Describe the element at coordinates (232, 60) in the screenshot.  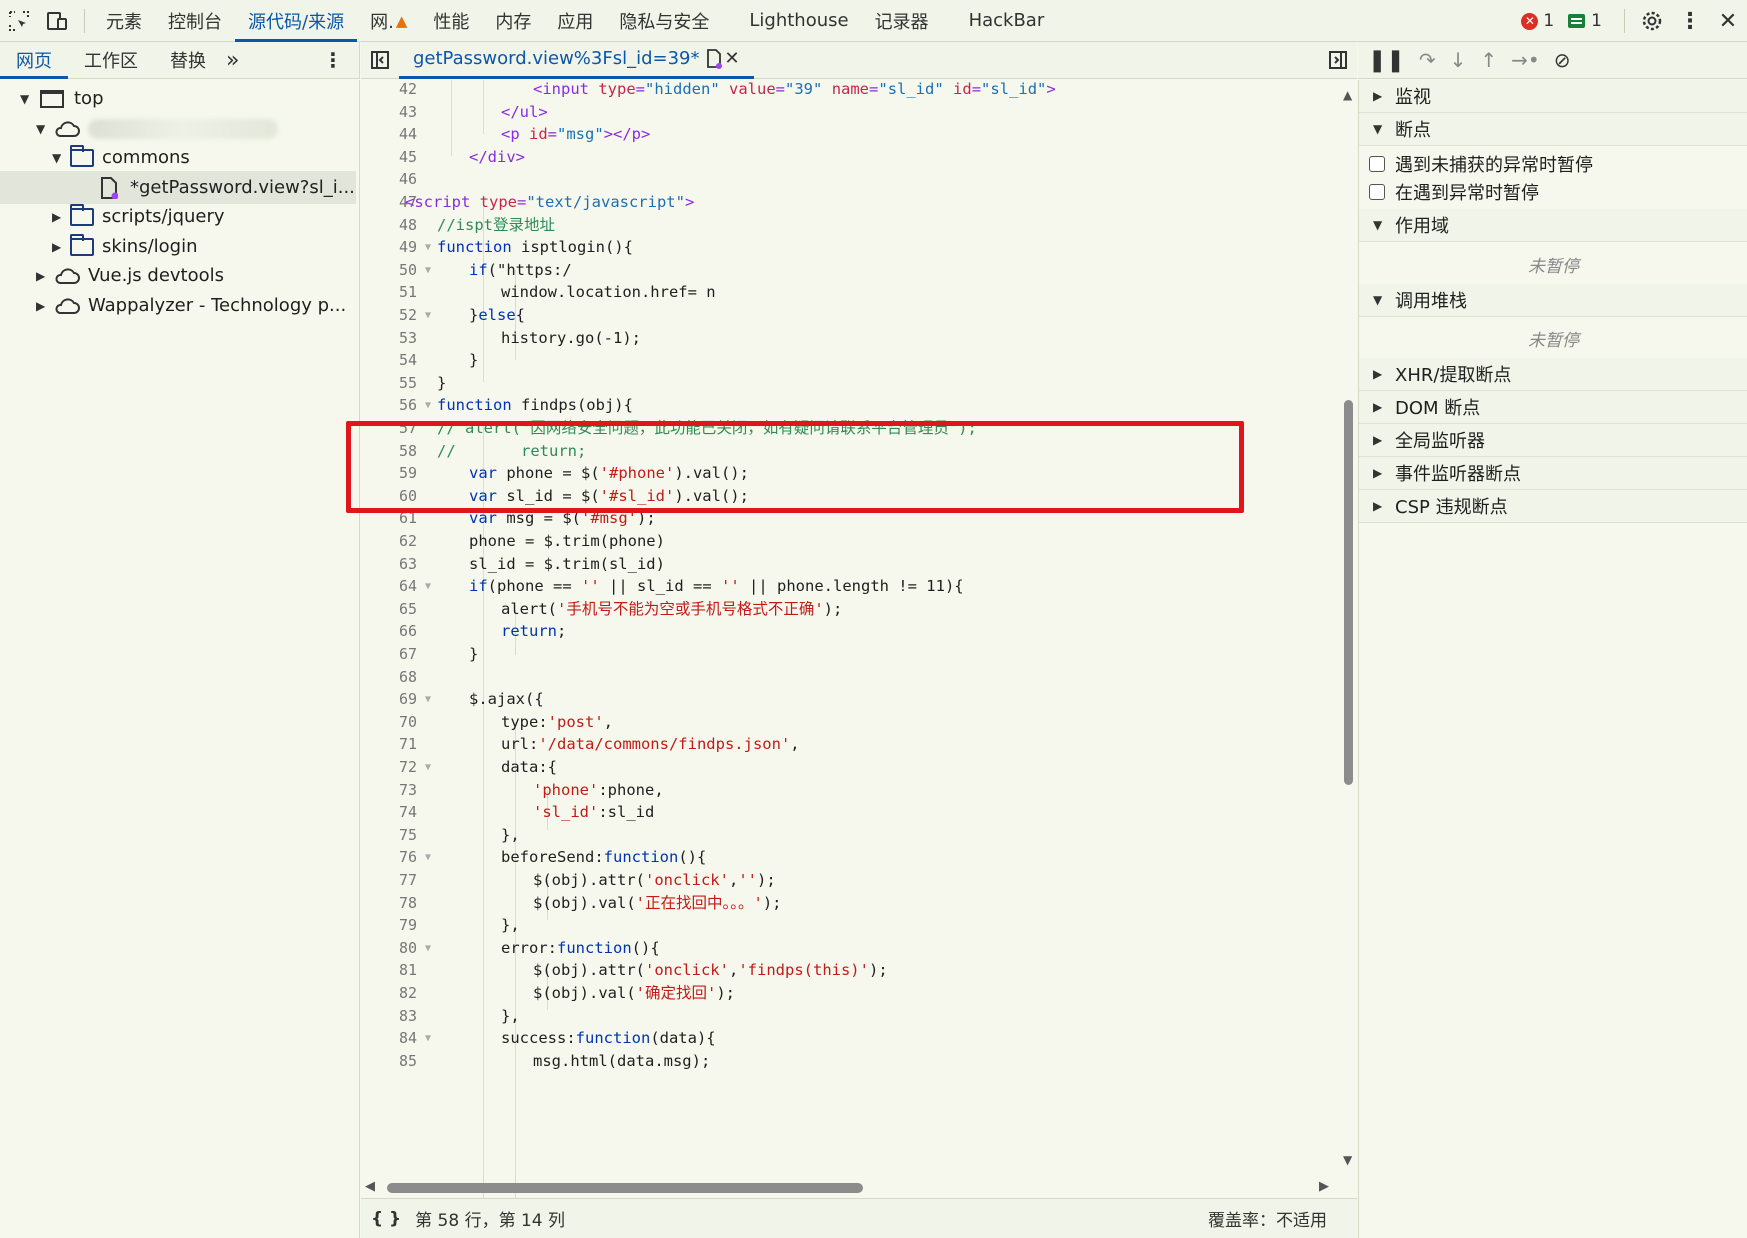
I see `more-tabs-chevron-icon: »` at that location.